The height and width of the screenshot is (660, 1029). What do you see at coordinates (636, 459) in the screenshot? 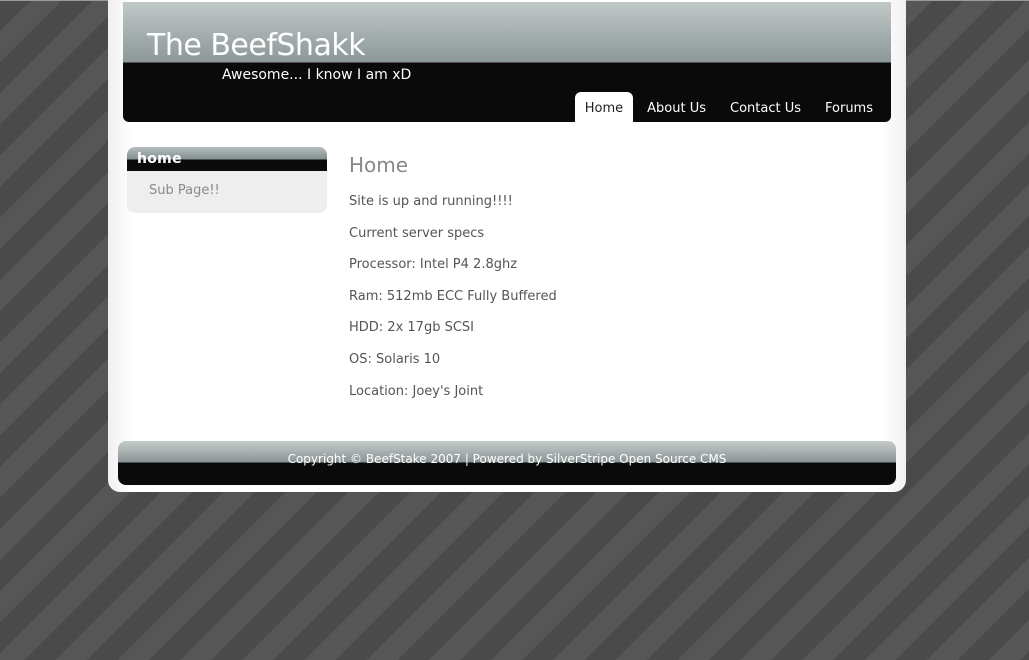
I see `footer-cms-link: SilverStripe Open Source CMS` at bounding box center [636, 459].